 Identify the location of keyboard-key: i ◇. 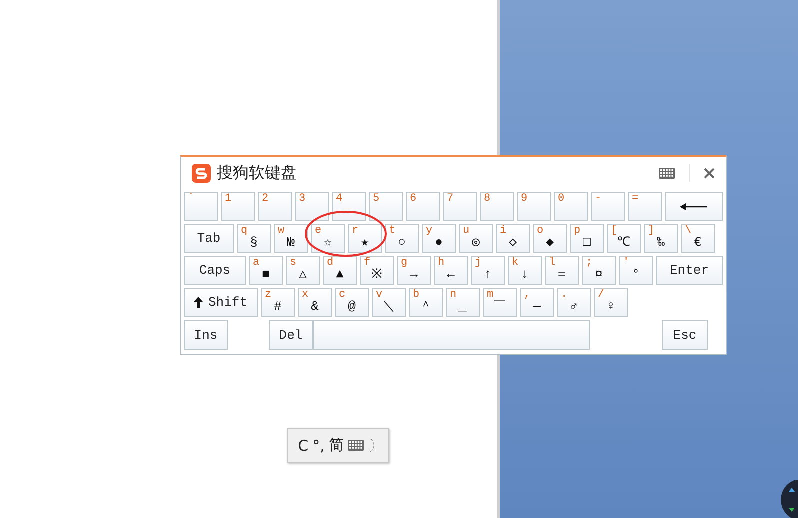
(513, 238).